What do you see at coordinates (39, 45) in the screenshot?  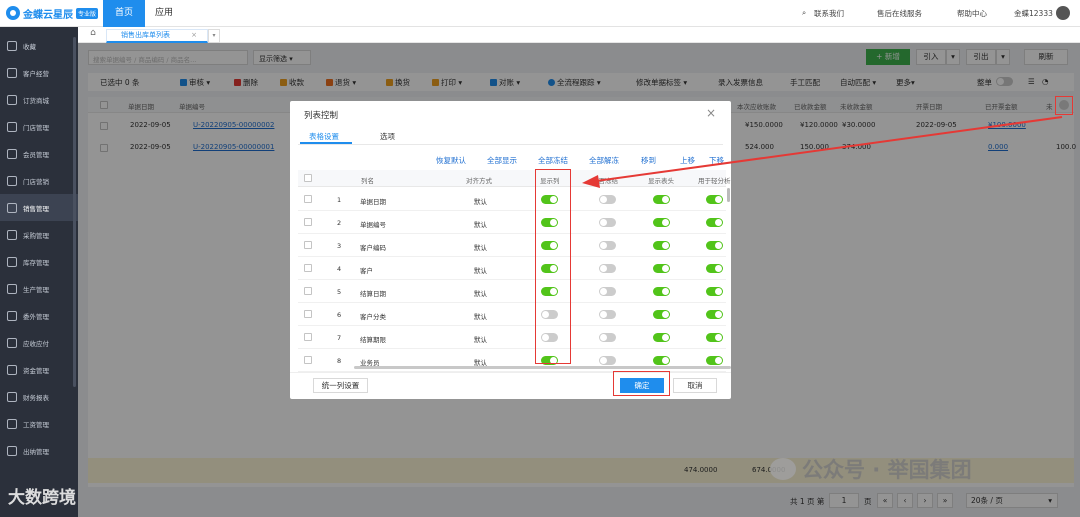 I see `sidebar-item: 收藏` at bounding box center [39, 45].